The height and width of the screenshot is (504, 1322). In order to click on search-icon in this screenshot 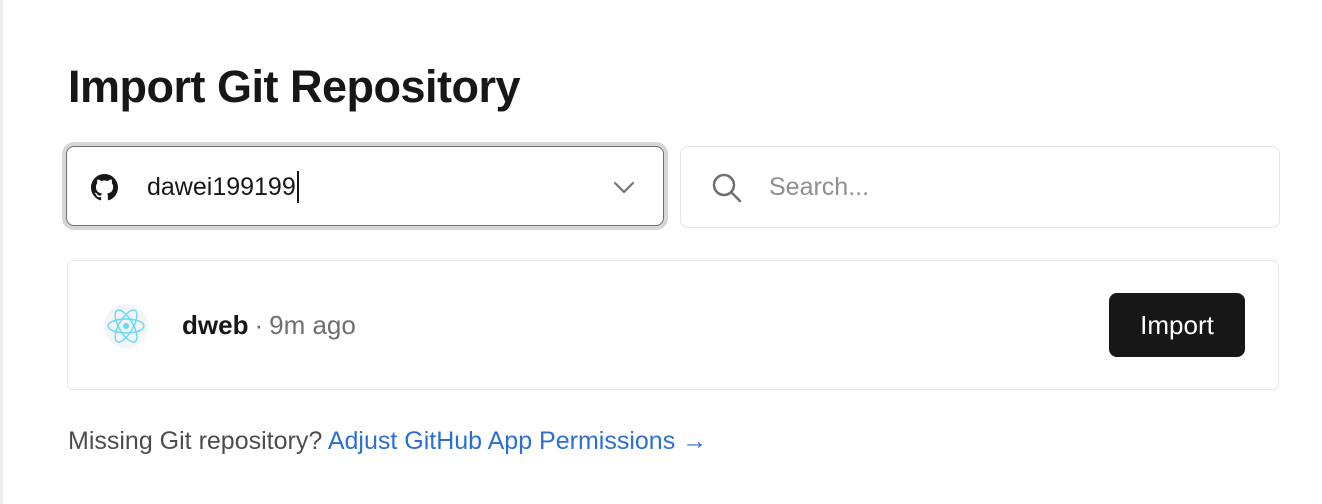, I will do `click(727, 188)`.